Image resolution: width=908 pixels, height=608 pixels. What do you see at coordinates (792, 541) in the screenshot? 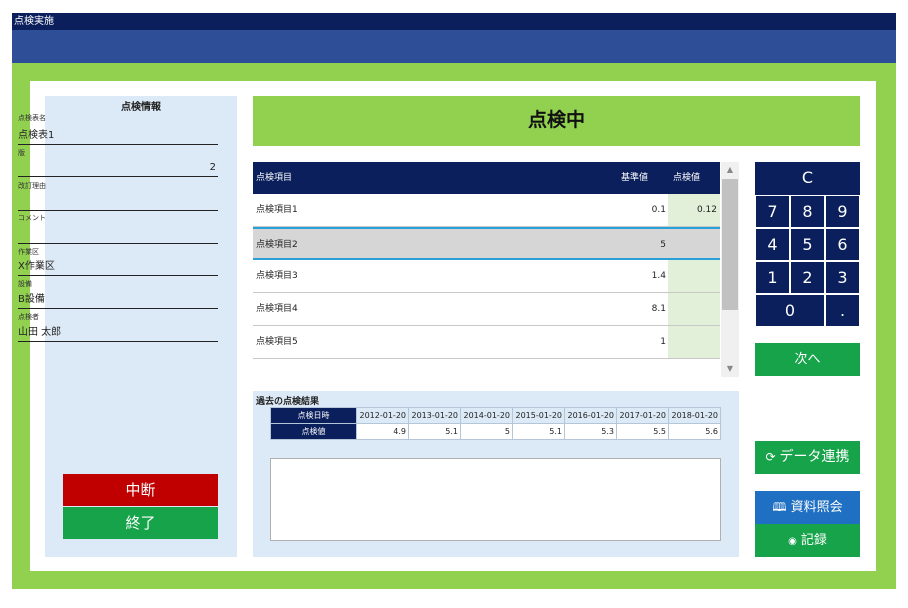
I see `camera-icon: ◉` at bounding box center [792, 541].